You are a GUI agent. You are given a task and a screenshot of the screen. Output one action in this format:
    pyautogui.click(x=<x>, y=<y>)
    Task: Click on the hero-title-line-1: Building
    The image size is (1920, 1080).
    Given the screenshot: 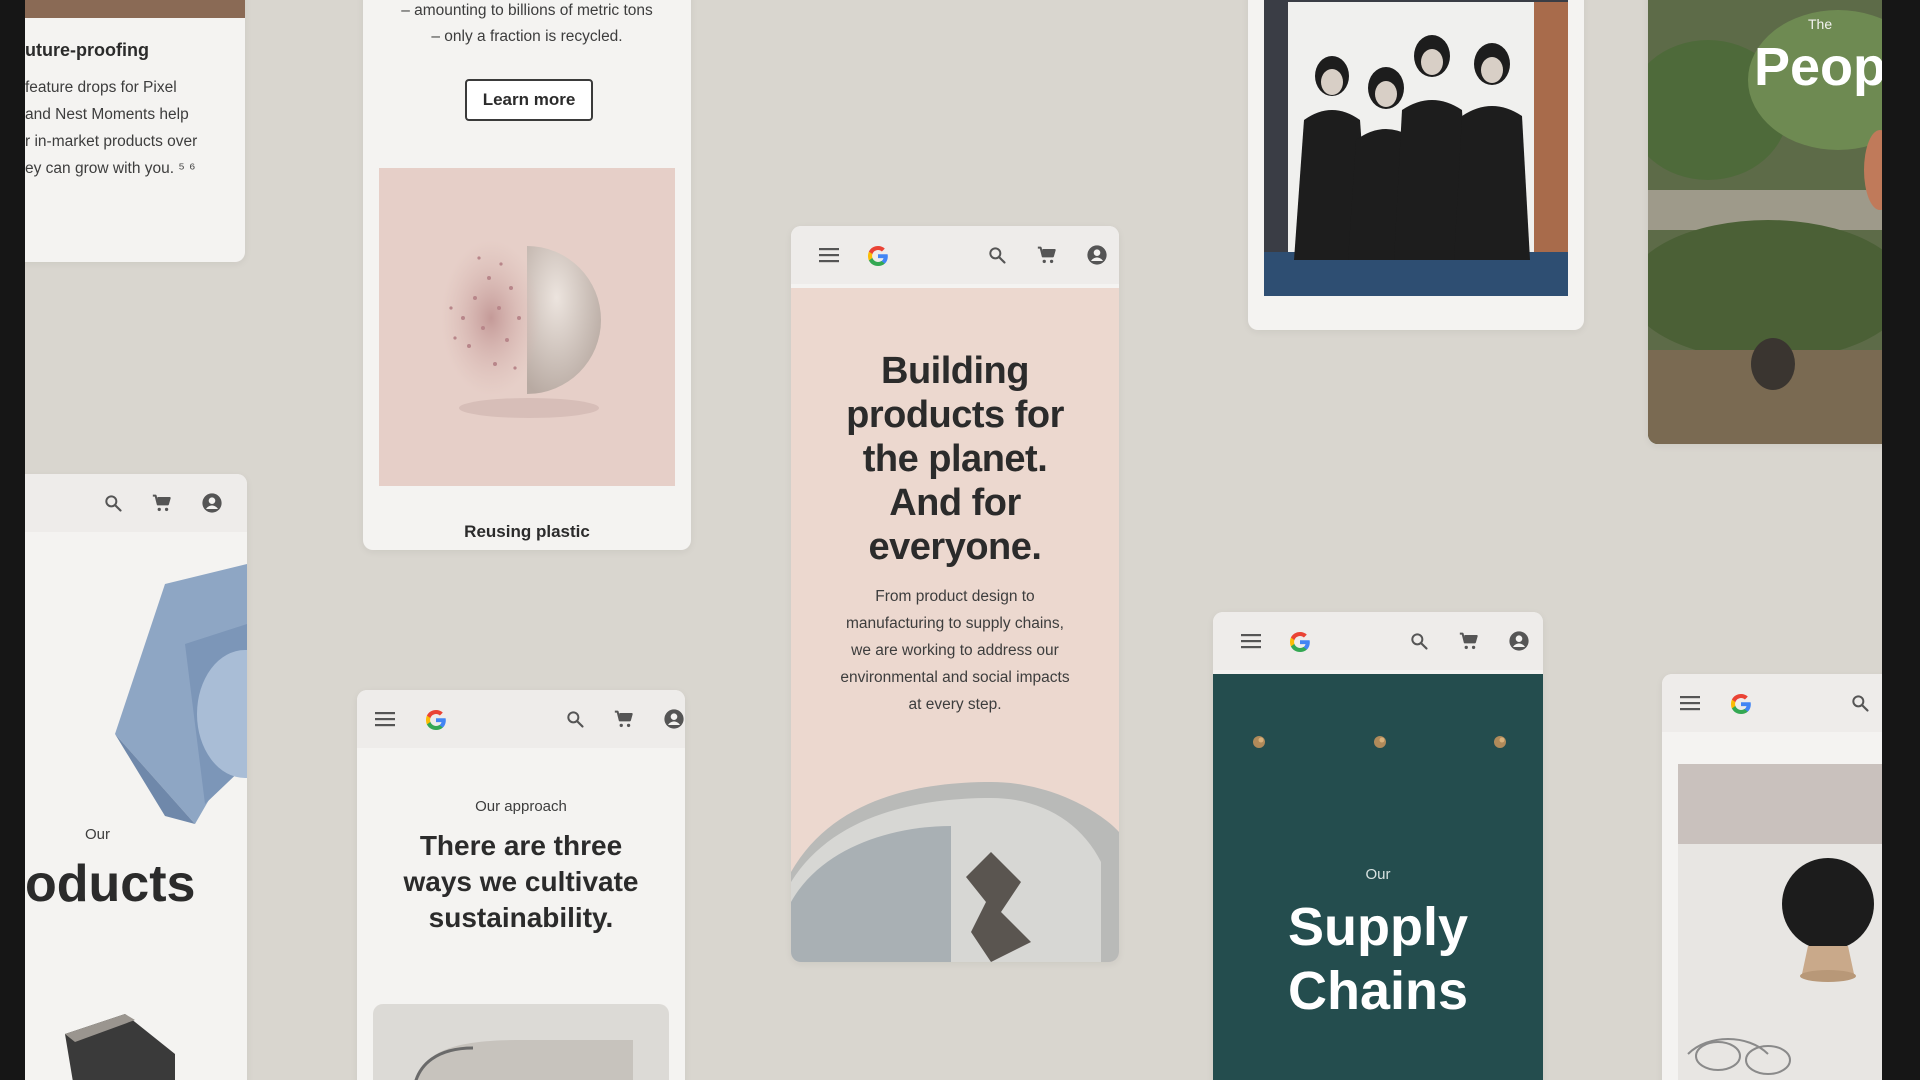 What is the action you would take?
    pyautogui.click(x=955, y=371)
    